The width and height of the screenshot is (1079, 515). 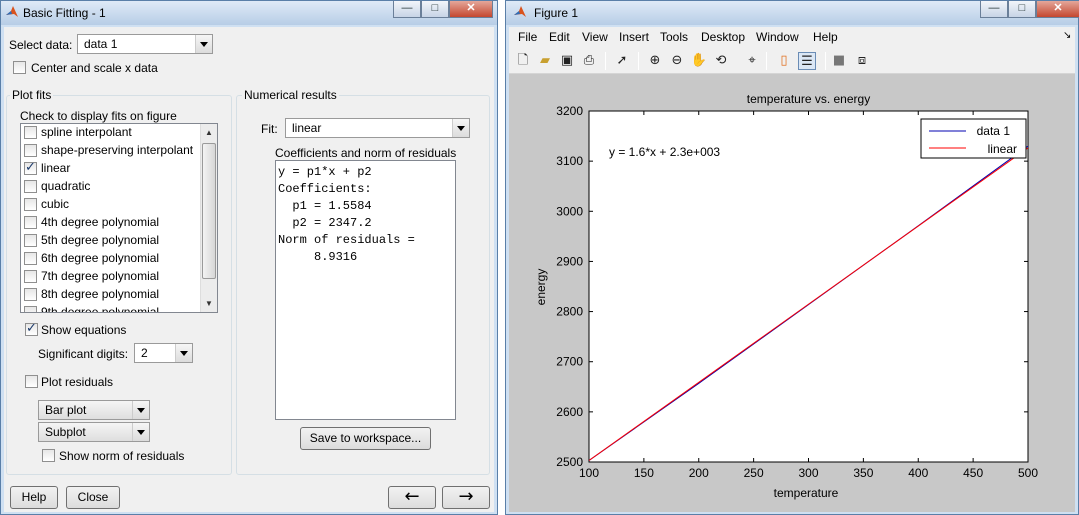 I want to click on show-norm-label: Show norm of residuals, so click(x=122, y=456).